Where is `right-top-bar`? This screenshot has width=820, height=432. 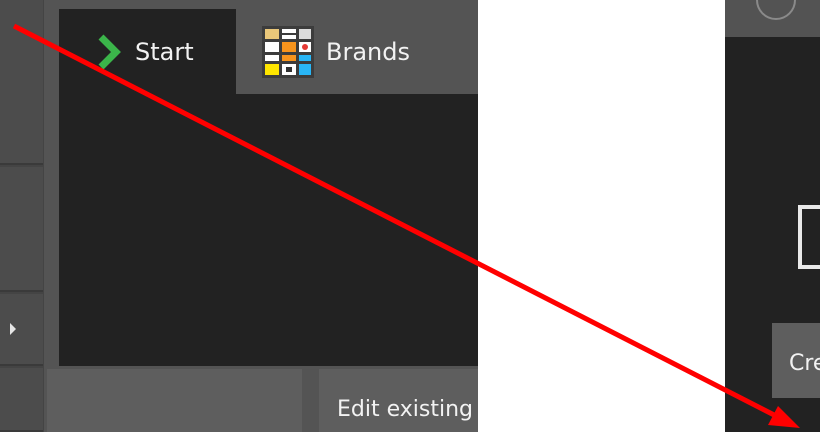
right-top-bar is located at coordinates (772, 18).